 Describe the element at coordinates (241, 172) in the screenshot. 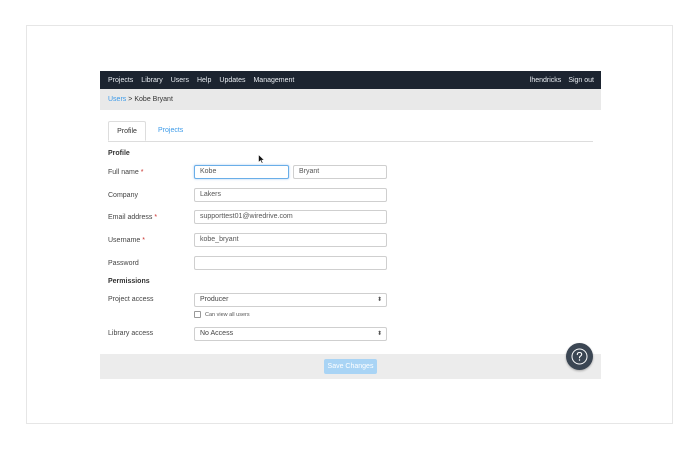

I see `first-name-input: Kobe` at that location.